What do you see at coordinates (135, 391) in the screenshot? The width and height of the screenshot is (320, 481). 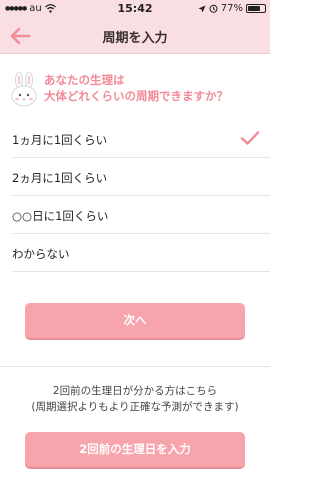 I see `info-line-1: 2回前の生理日が分かる方はこちら` at bounding box center [135, 391].